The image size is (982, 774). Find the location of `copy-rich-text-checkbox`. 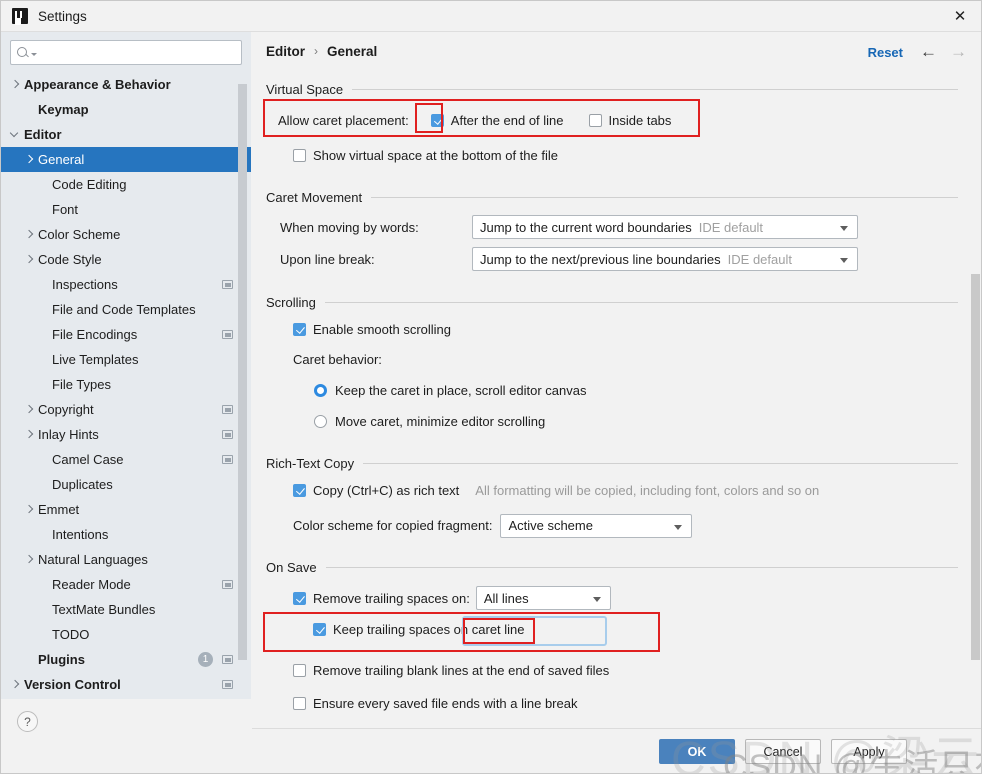

copy-rich-text-checkbox is located at coordinates (299, 490).